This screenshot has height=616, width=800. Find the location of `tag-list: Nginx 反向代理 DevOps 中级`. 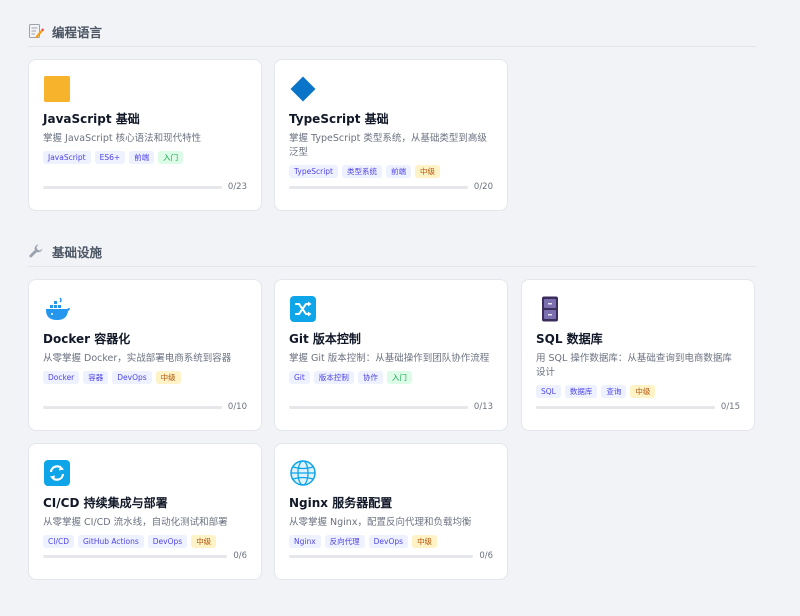

tag-list: Nginx 反向代理 DevOps 中级 is located at coordinates (391, 541).